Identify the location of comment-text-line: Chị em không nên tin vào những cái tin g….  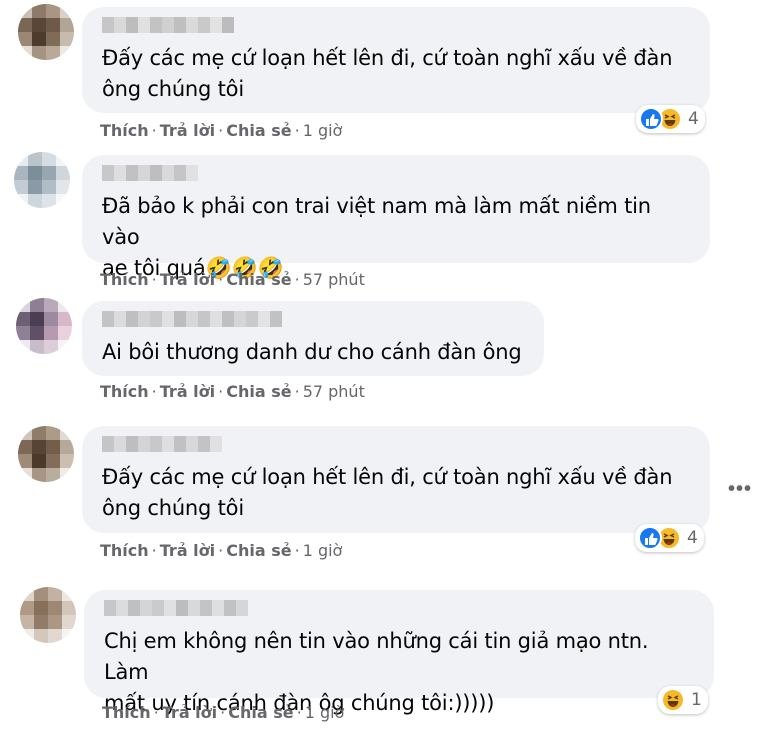
(376, 656).